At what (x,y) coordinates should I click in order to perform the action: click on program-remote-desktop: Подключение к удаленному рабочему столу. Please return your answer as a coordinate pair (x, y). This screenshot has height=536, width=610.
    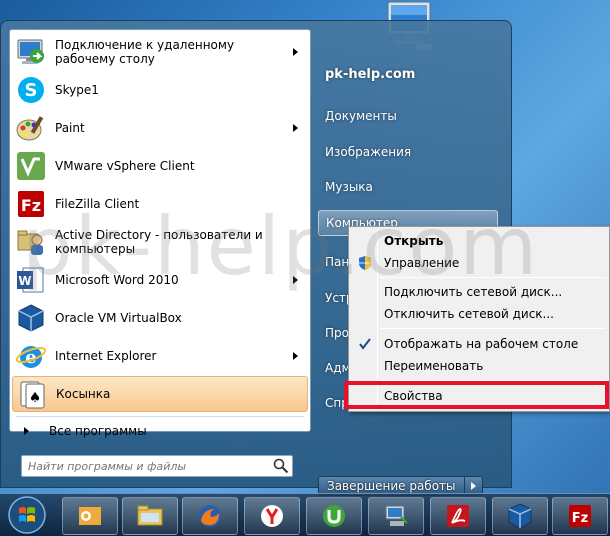
    Looking at the image, I should click on (160, 52).